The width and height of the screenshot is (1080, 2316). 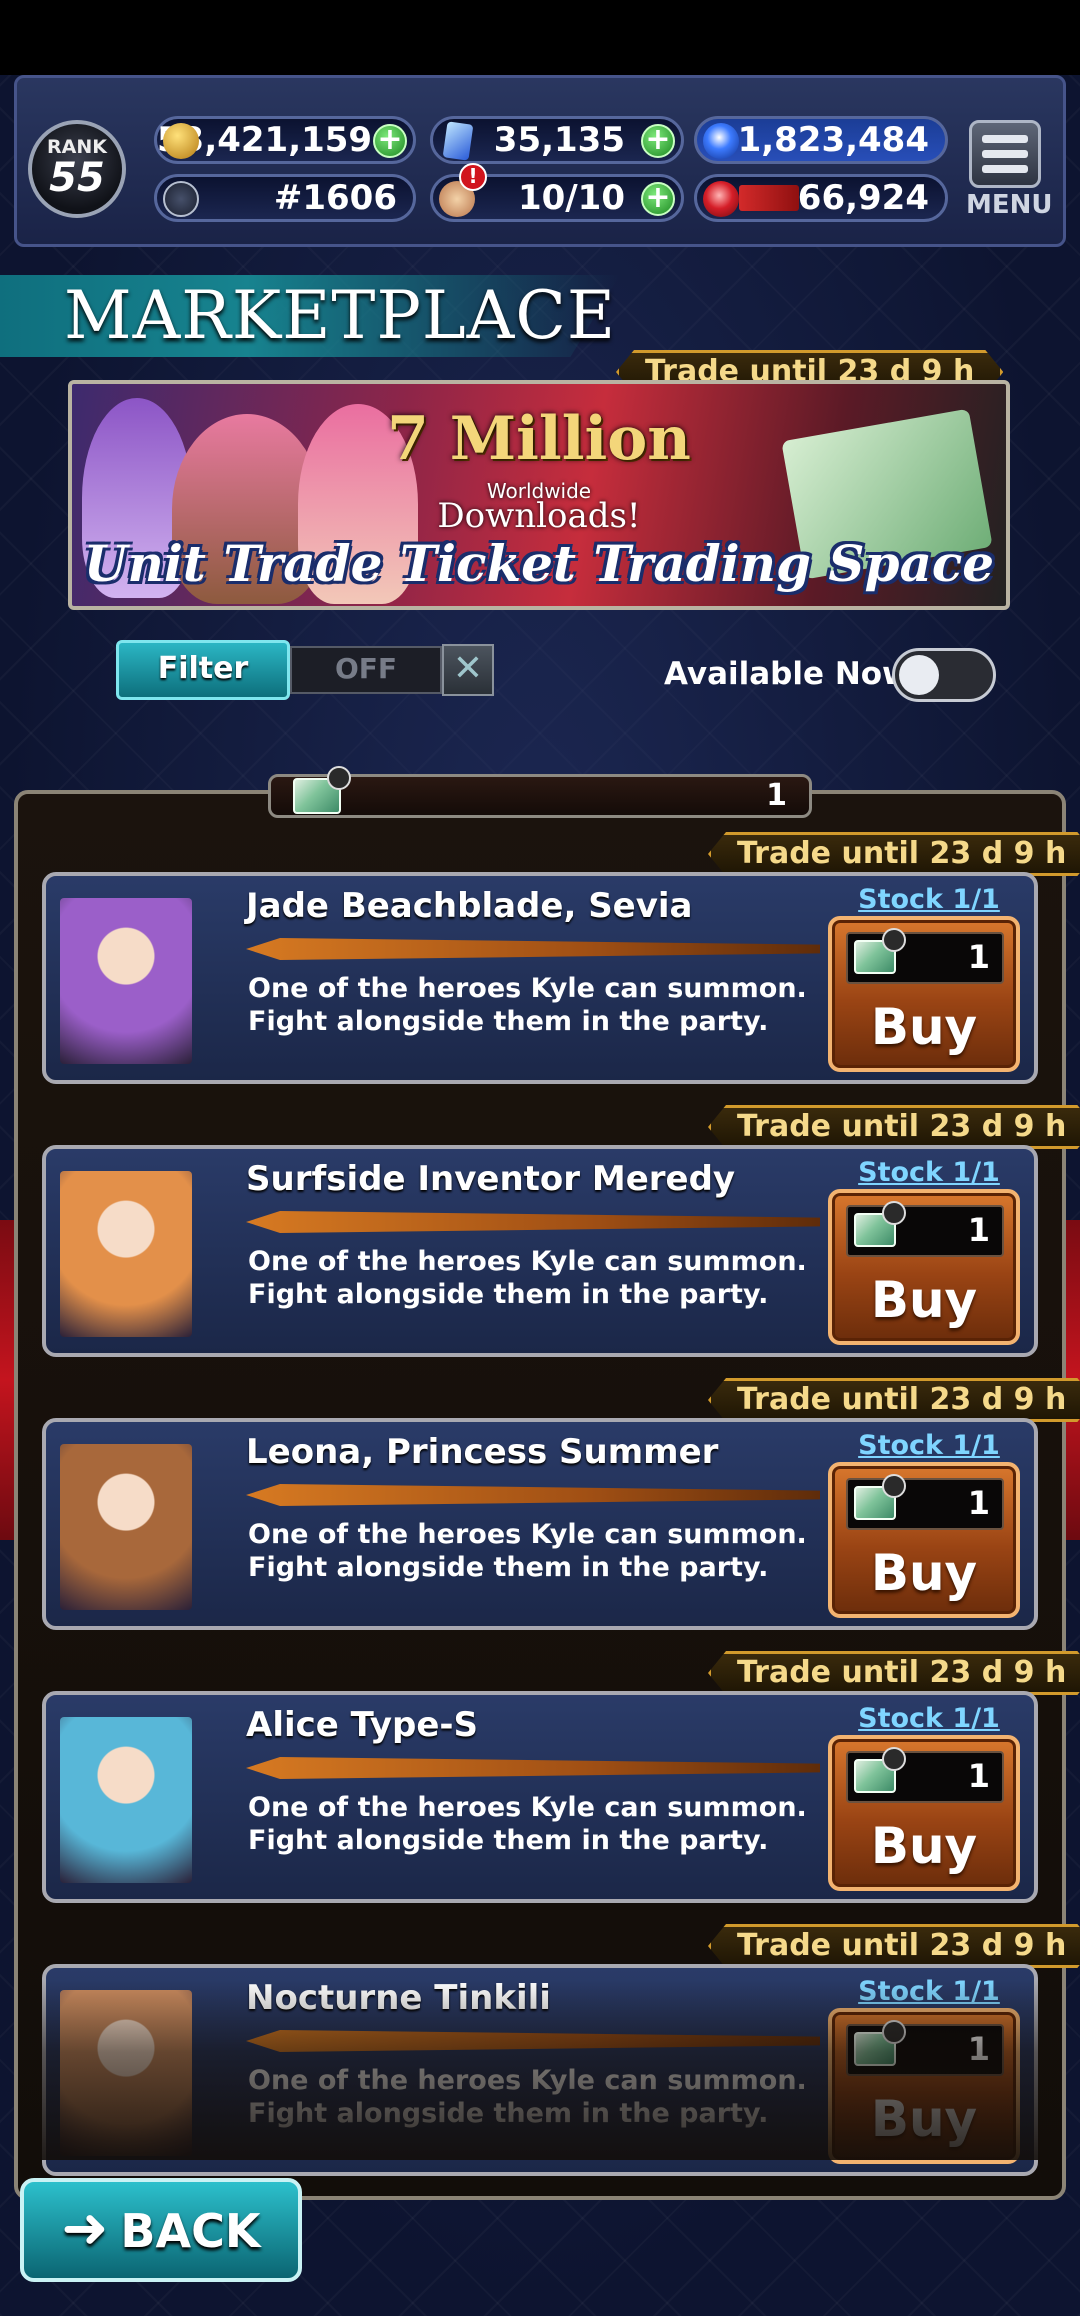 I want to click on menu-button: MENU, so click(x=1009, y=172).